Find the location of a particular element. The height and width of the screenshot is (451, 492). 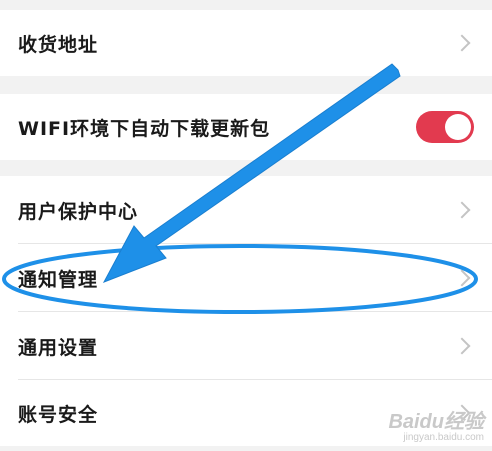

wifi-auto-update-toggle is located at coordinates (445, 127).